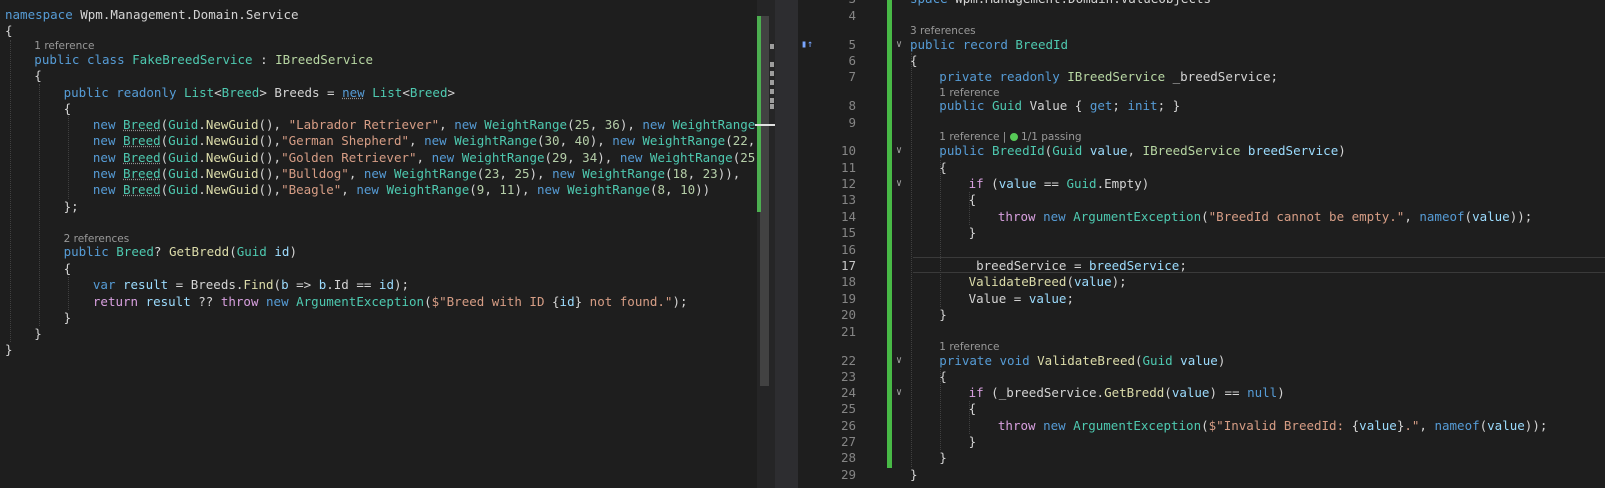 This screenshot has width=1605, height=488. What do you see at coordinates (1082, 361) in the screenshot?
I see `code-line: private void ValidateBreed(Guid value)` at bounding box center [1082, 361].